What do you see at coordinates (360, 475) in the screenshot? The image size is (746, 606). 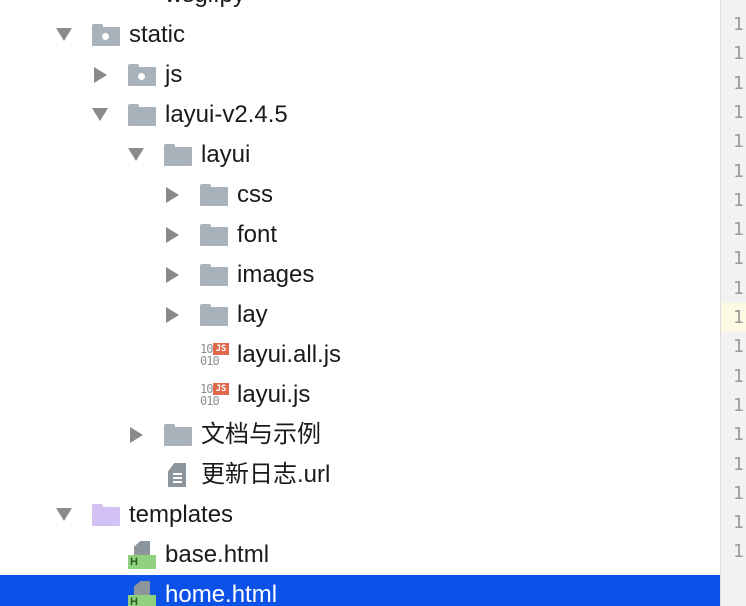 I see `tree-row: 更新日志.url` at bounding box center [360, 475].